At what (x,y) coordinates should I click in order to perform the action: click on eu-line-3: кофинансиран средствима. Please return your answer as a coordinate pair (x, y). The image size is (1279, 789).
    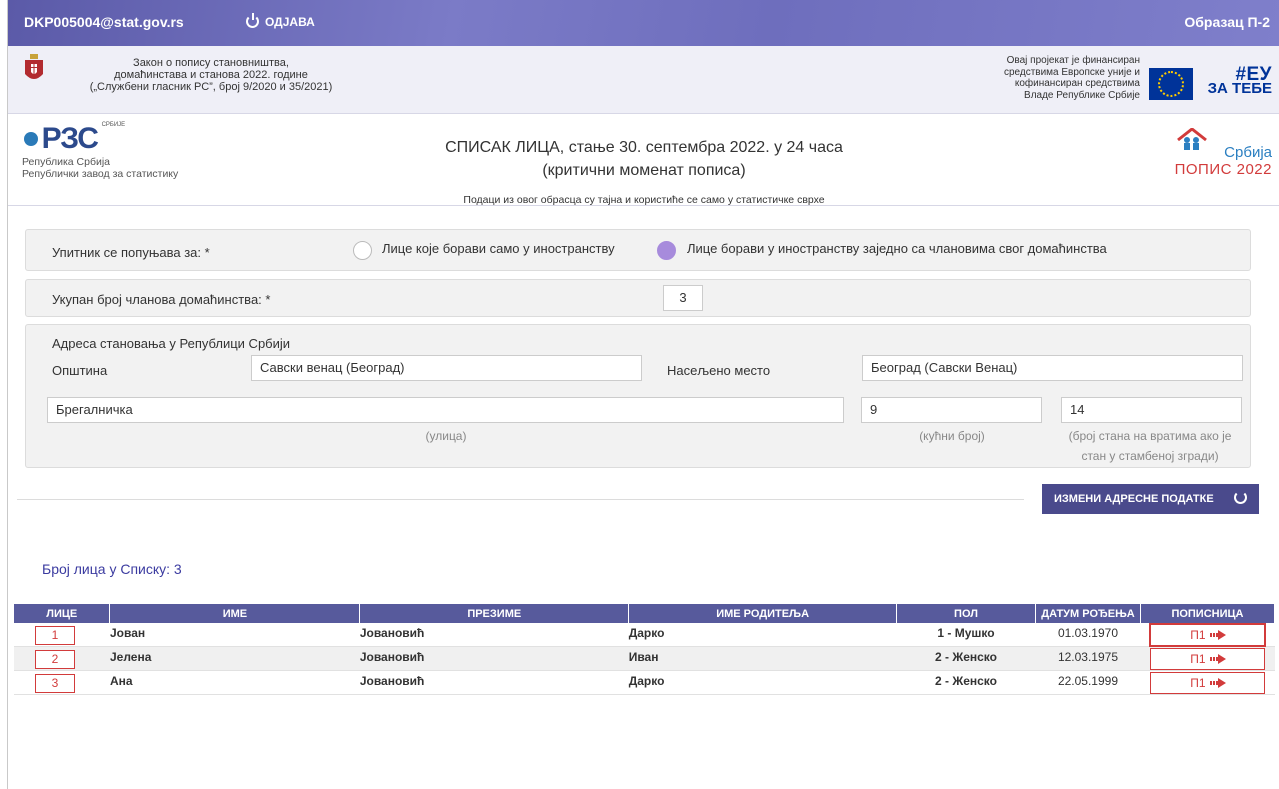
    Looking at the image, I should click on (1077, 83).